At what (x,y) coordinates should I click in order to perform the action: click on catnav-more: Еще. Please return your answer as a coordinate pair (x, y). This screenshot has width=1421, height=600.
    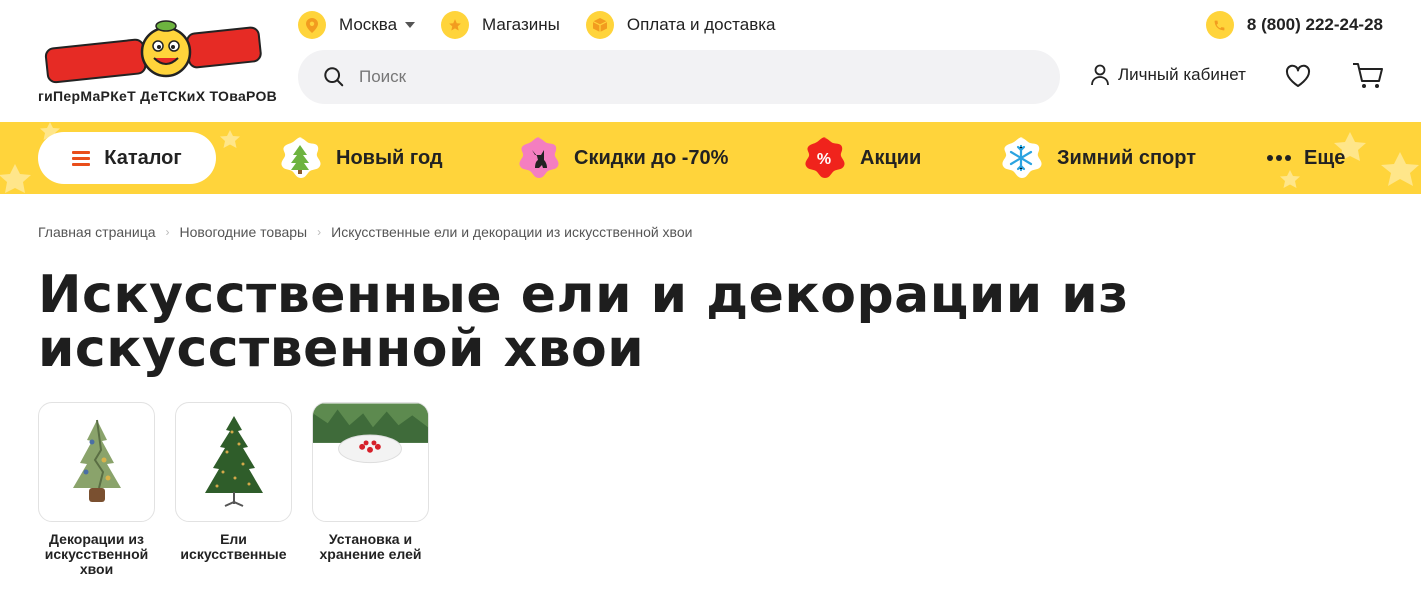
    Looking at the image, I should click on (1305, 158).